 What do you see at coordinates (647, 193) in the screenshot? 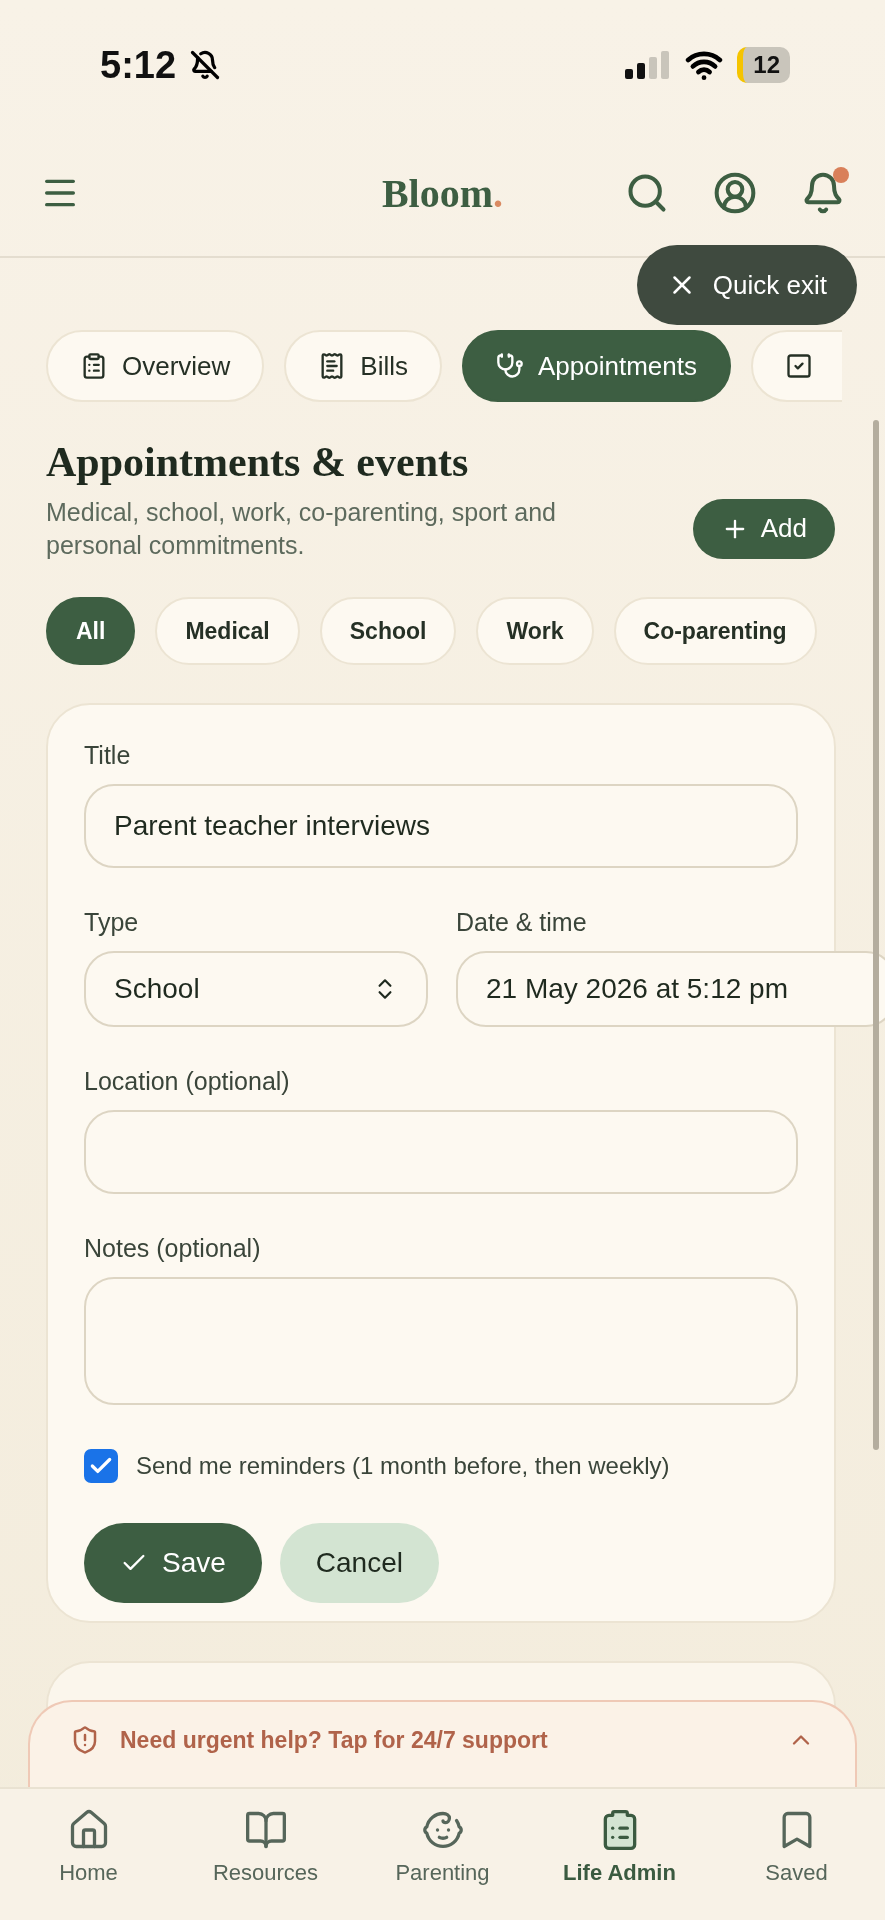
I see `search-button` at bounding box center [647, 193].